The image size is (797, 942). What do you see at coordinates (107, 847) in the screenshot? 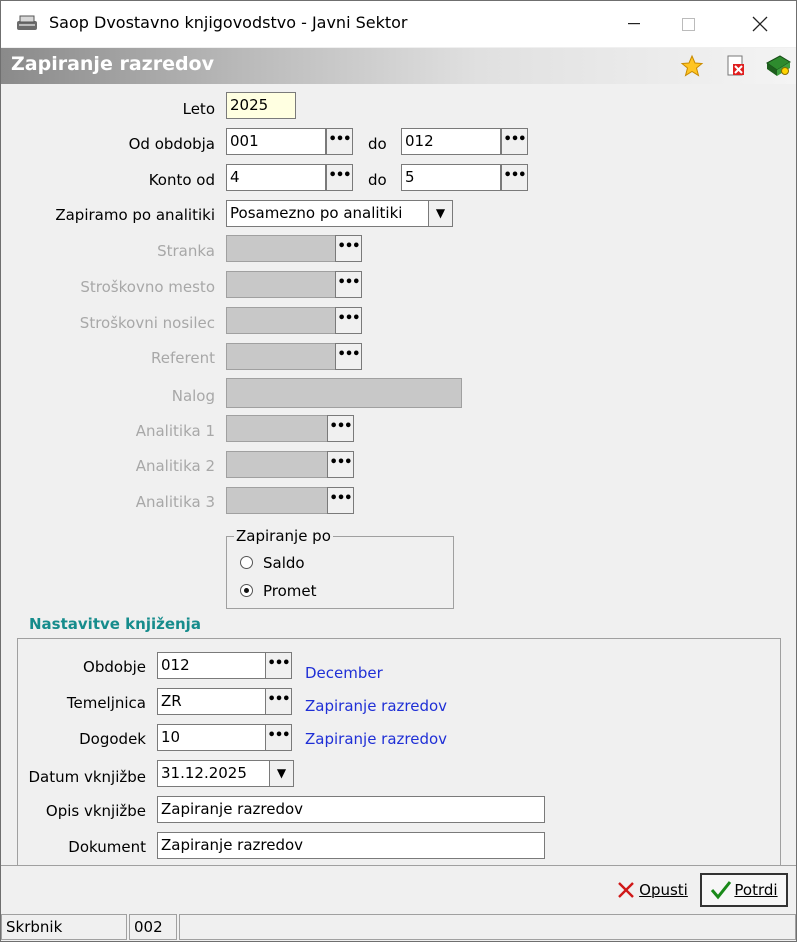
I see `dokument-label: Dokument` at bounding box center [107, 847].